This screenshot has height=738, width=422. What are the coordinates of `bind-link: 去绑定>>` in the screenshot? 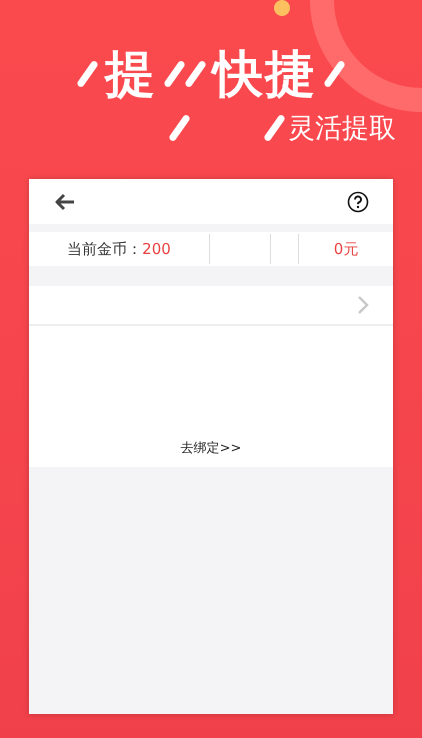 It's located at (211, 448).